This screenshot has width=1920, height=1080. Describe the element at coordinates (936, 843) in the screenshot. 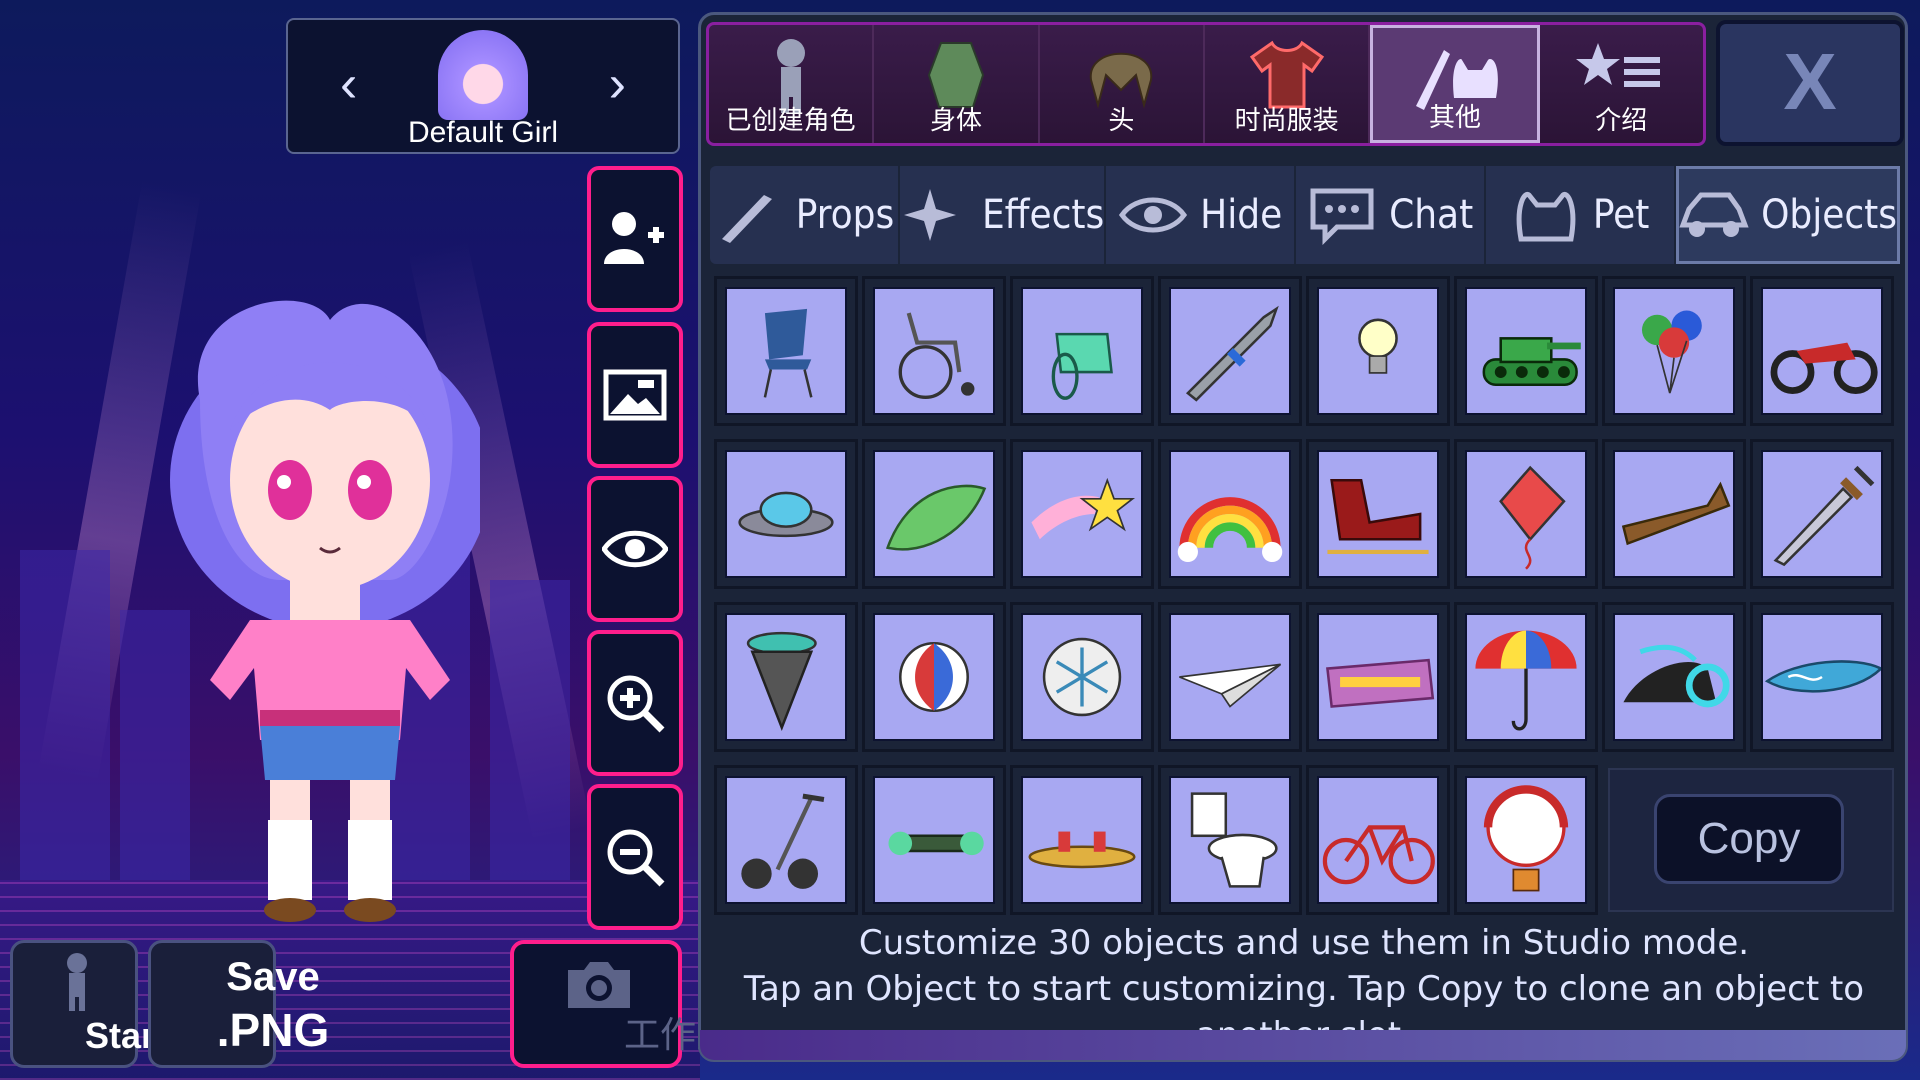

I see `hoverboard-icon` at that location.